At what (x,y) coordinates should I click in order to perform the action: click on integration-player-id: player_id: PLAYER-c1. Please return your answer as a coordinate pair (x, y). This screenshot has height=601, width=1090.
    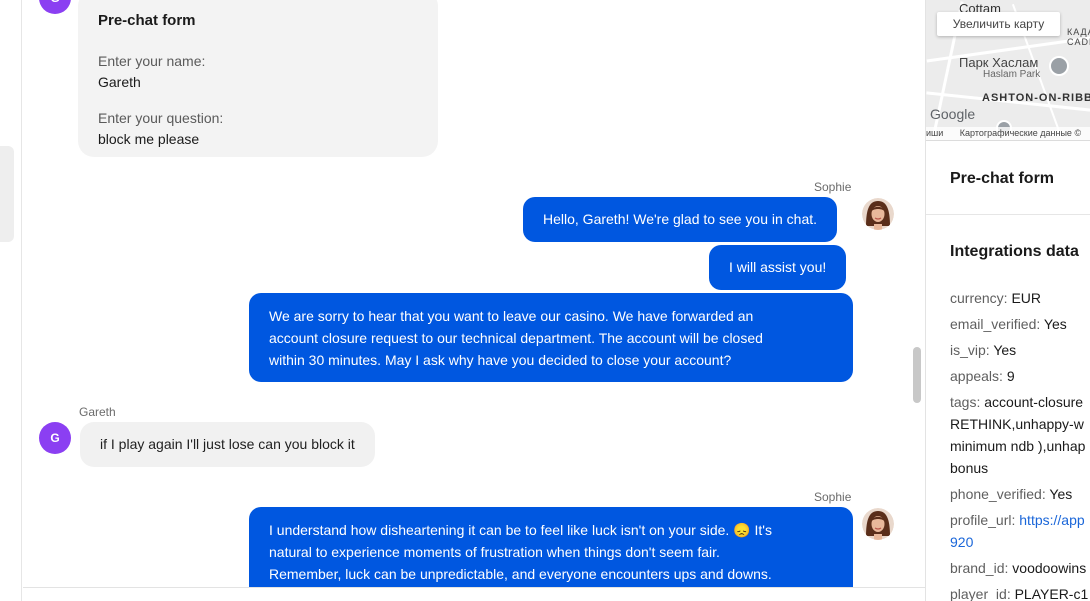
    Looking at the image, I should click on (1020, 592).